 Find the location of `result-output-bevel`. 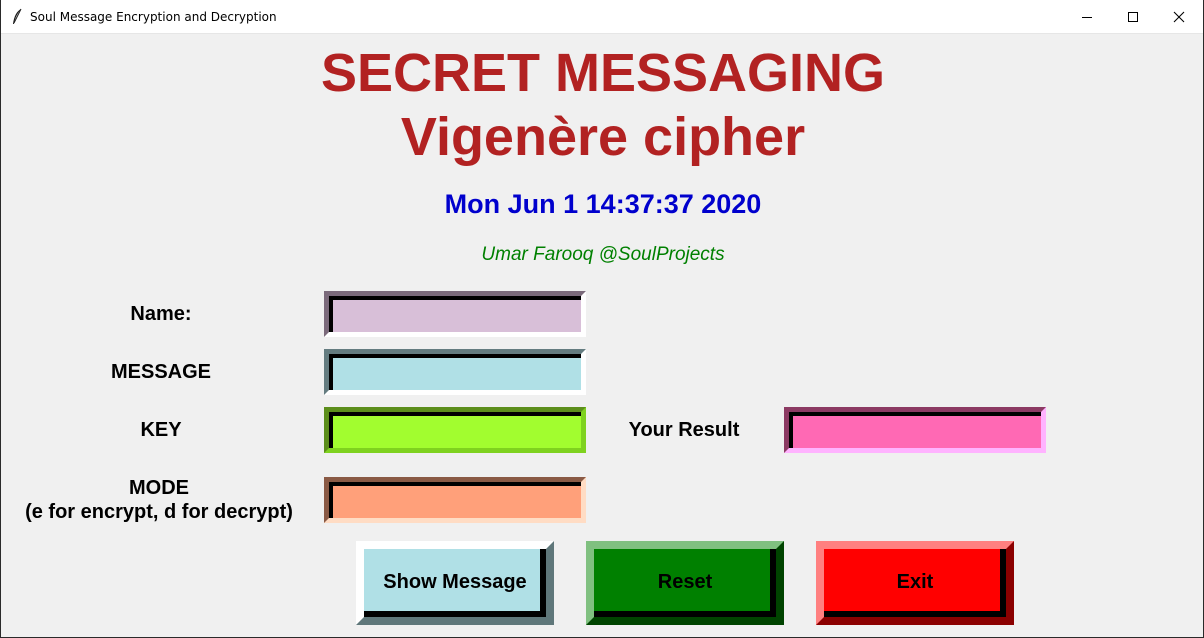

result-output-bevel is located at coordinates (915, 430).